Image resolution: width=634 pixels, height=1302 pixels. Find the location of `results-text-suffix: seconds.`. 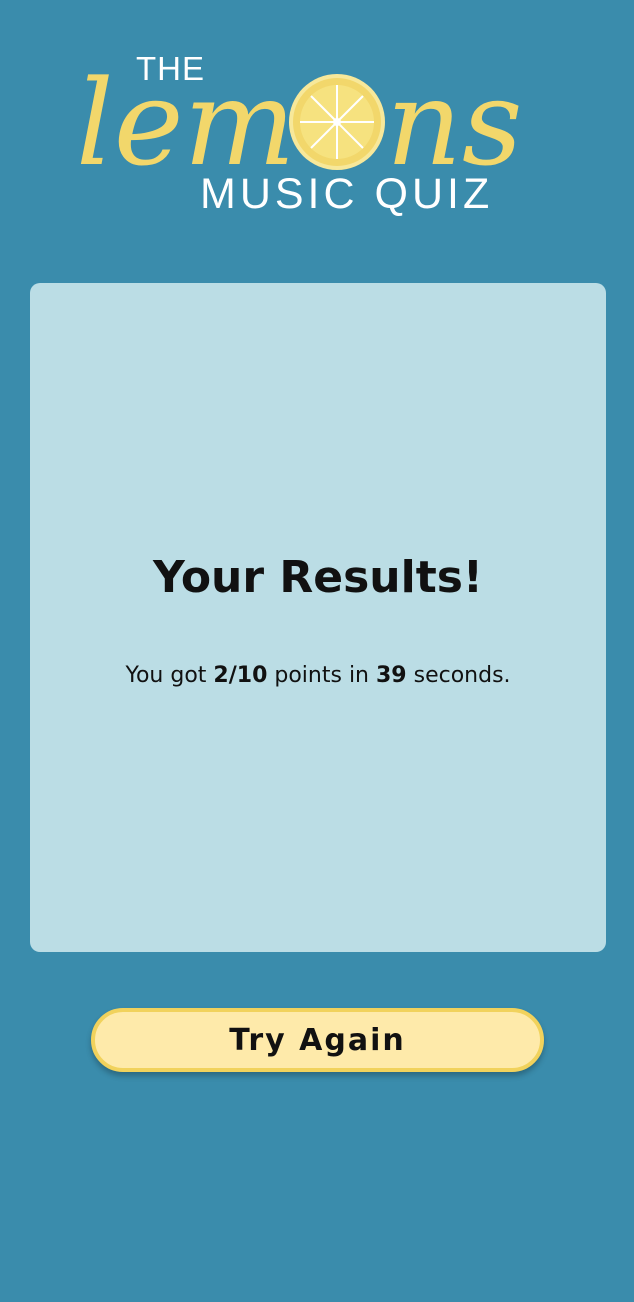

results-text-suffix: seconds. is located at coordinates (458, 675).